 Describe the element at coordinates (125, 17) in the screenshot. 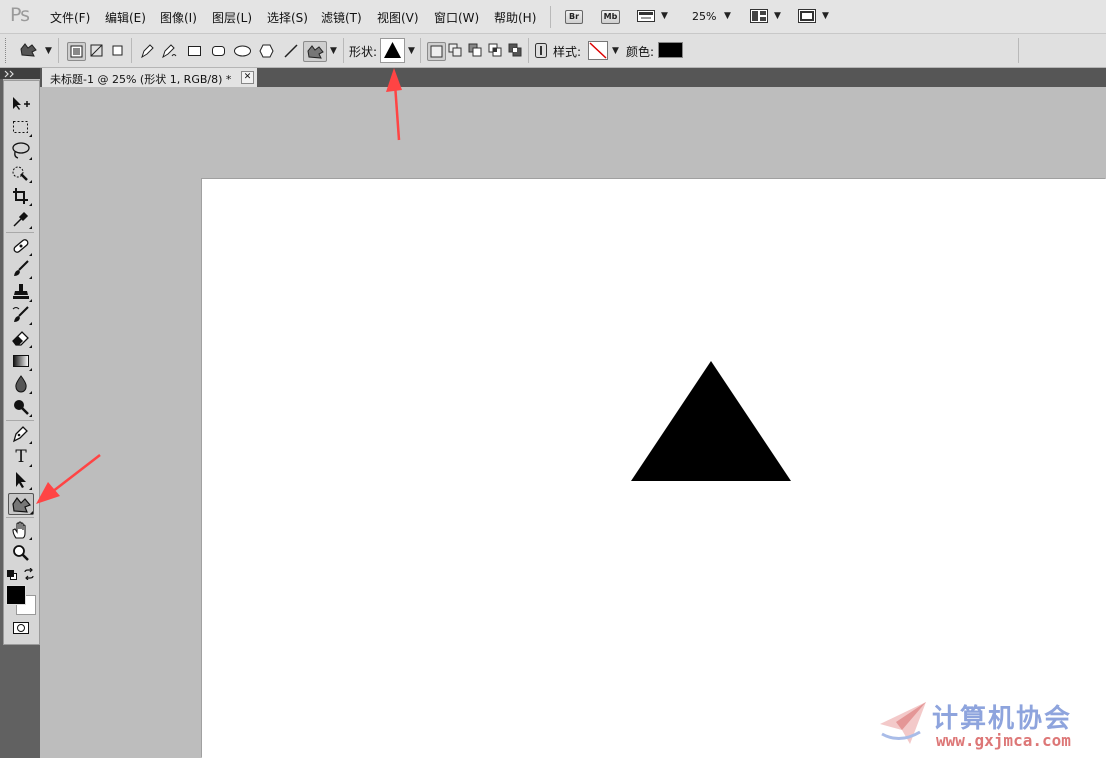

I see `menu-edit: 编辑(E)` at that location.